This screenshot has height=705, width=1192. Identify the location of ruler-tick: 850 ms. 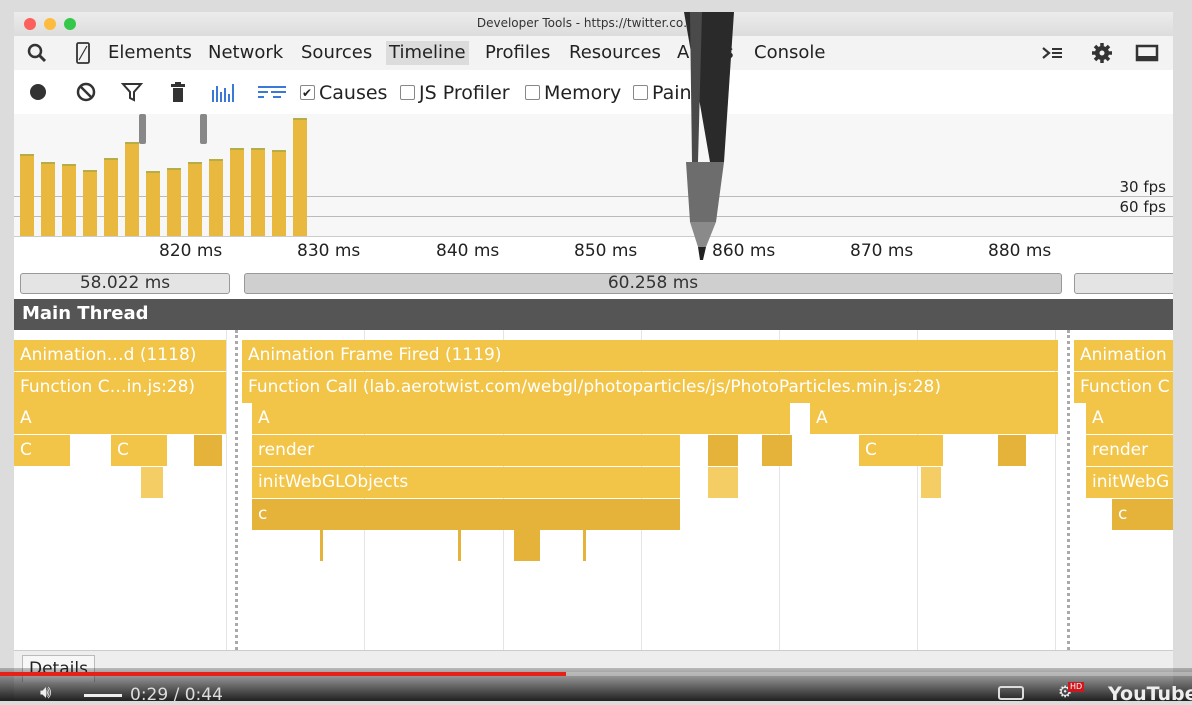
(606, 251).